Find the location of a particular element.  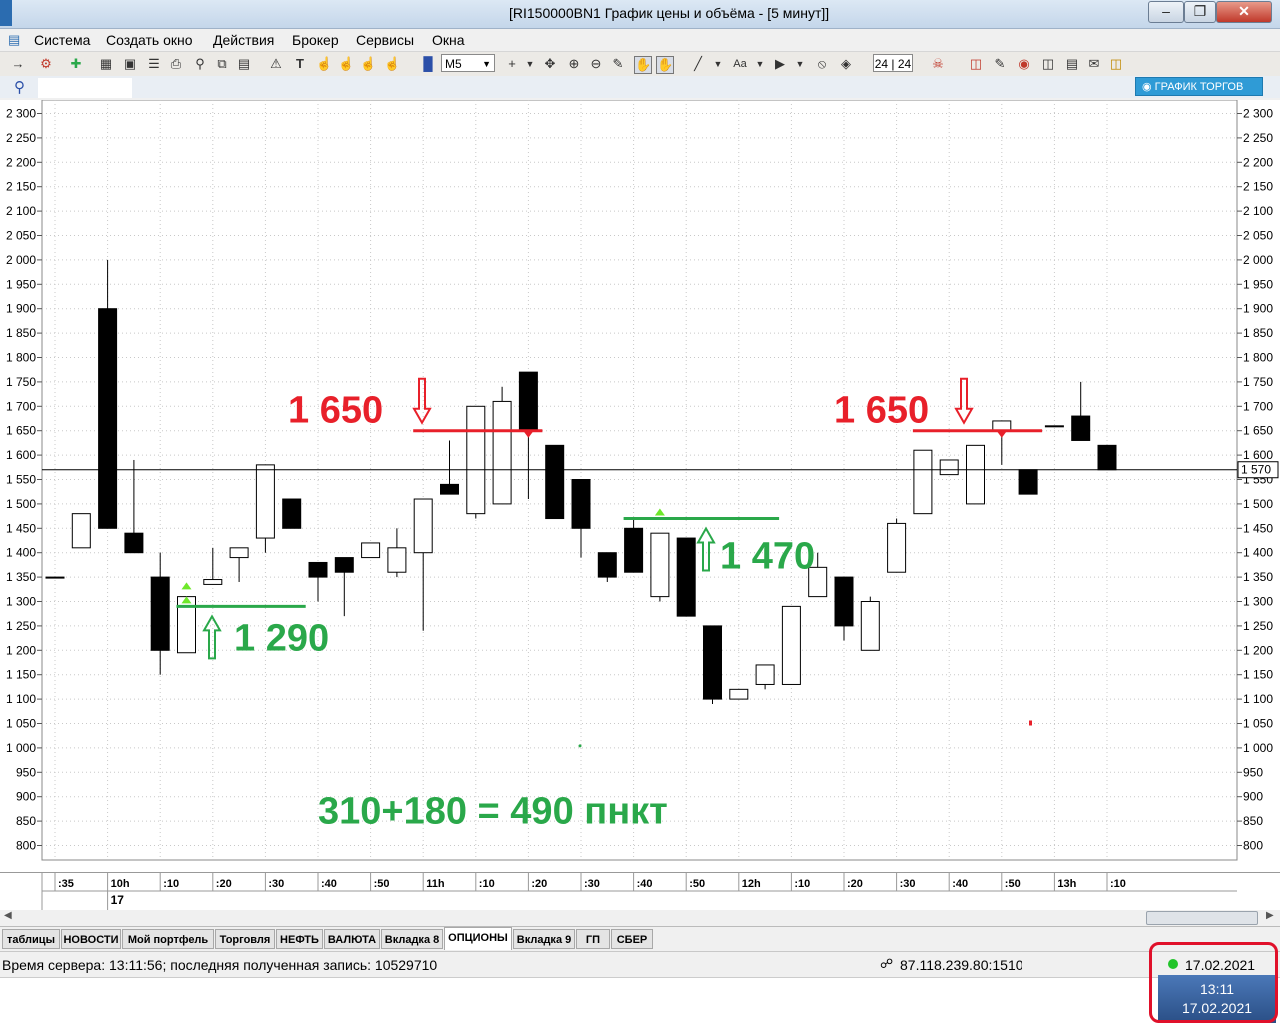

menu-actions: Действия is located at coordinates (243, 40).